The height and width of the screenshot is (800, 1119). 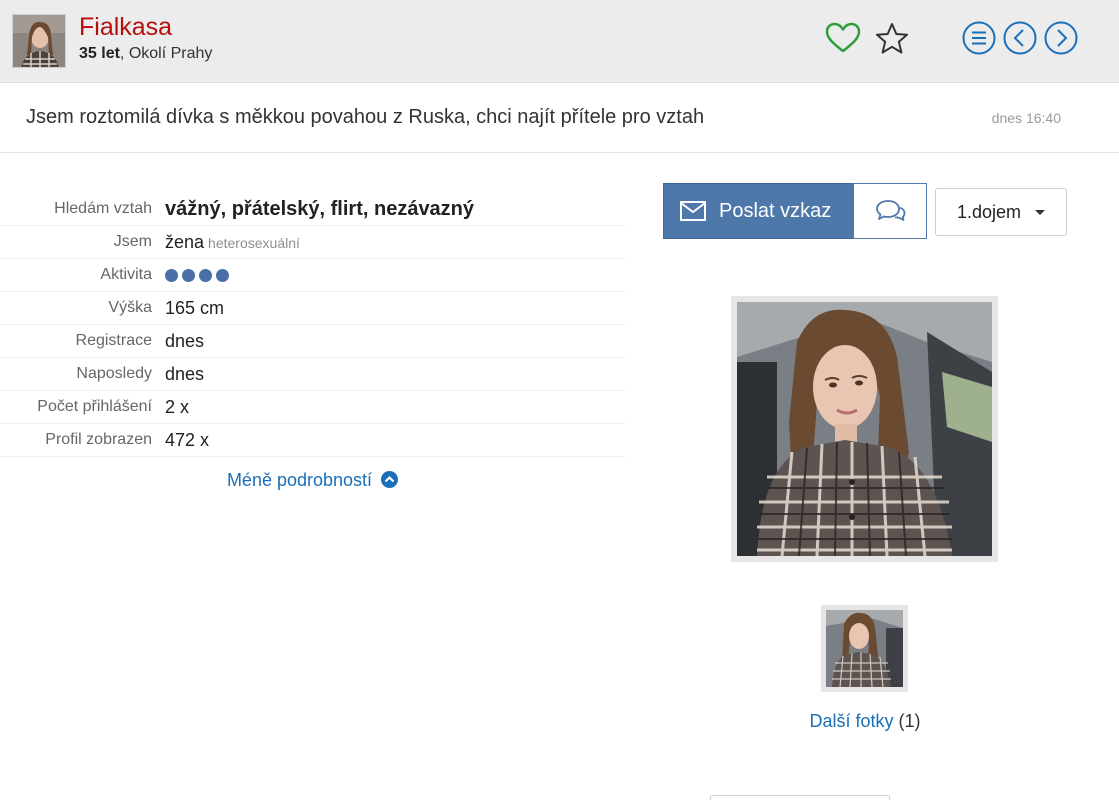 What do you see at coordinates (843, 38) in the screenshot?
I see `heart-icon` at bounding box center [843, 38].